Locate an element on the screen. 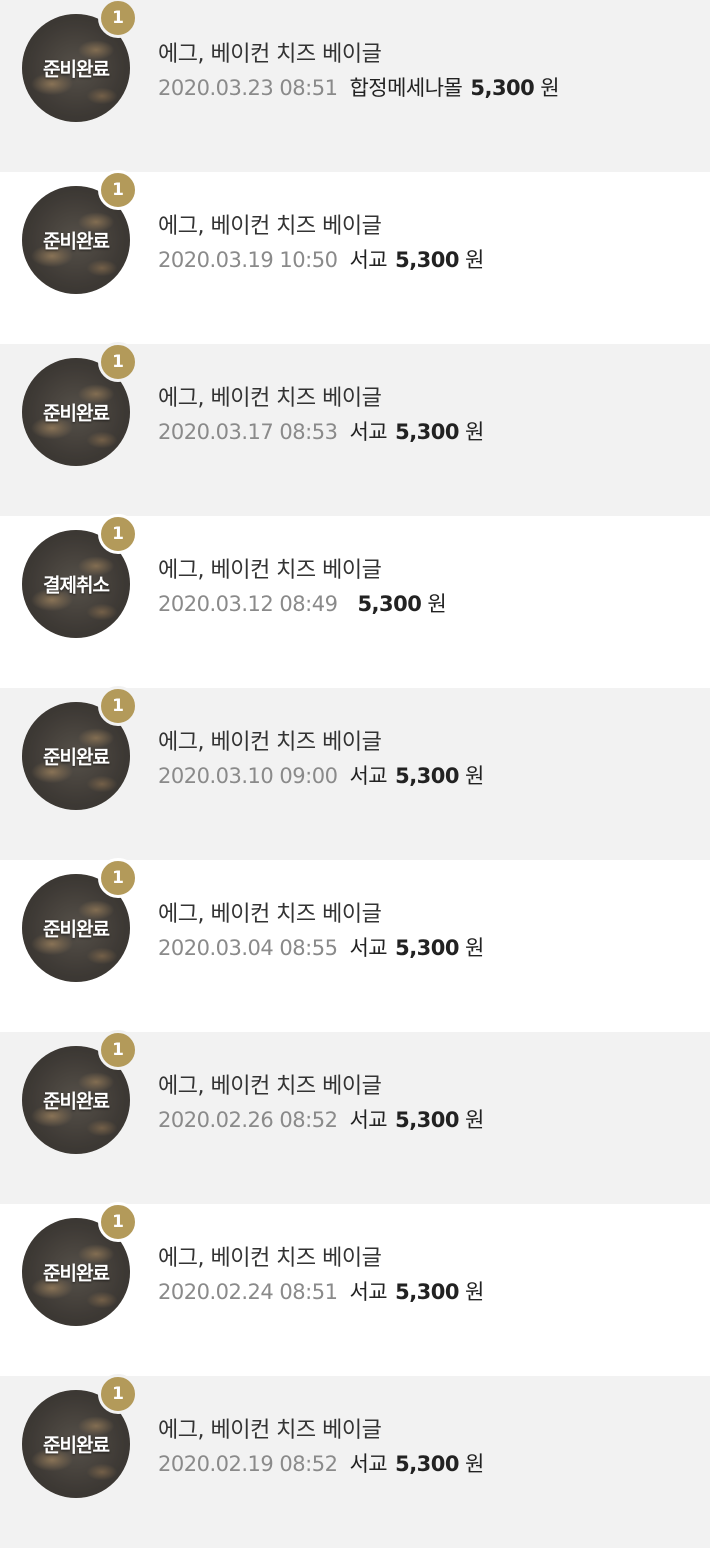  order-meta: 2020.03.17 08:53 서교 5,300 원 is located at coordinates (321, 431).